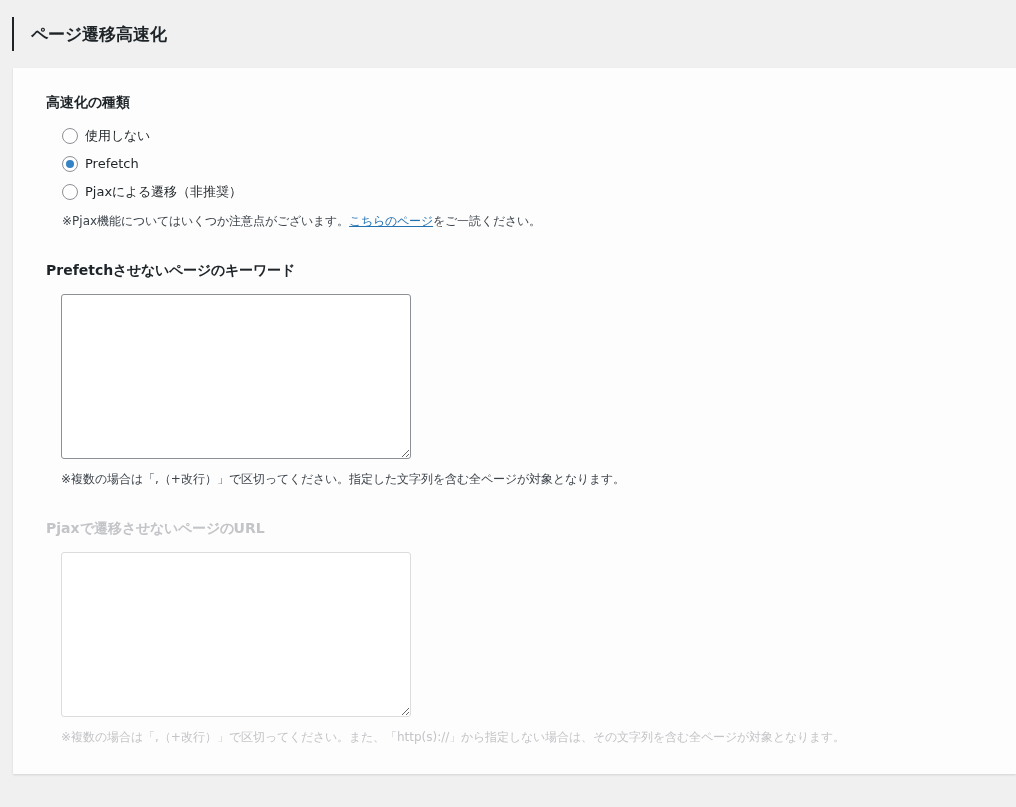  I want to click on page-link: こちらのページ, so click(391, 221).